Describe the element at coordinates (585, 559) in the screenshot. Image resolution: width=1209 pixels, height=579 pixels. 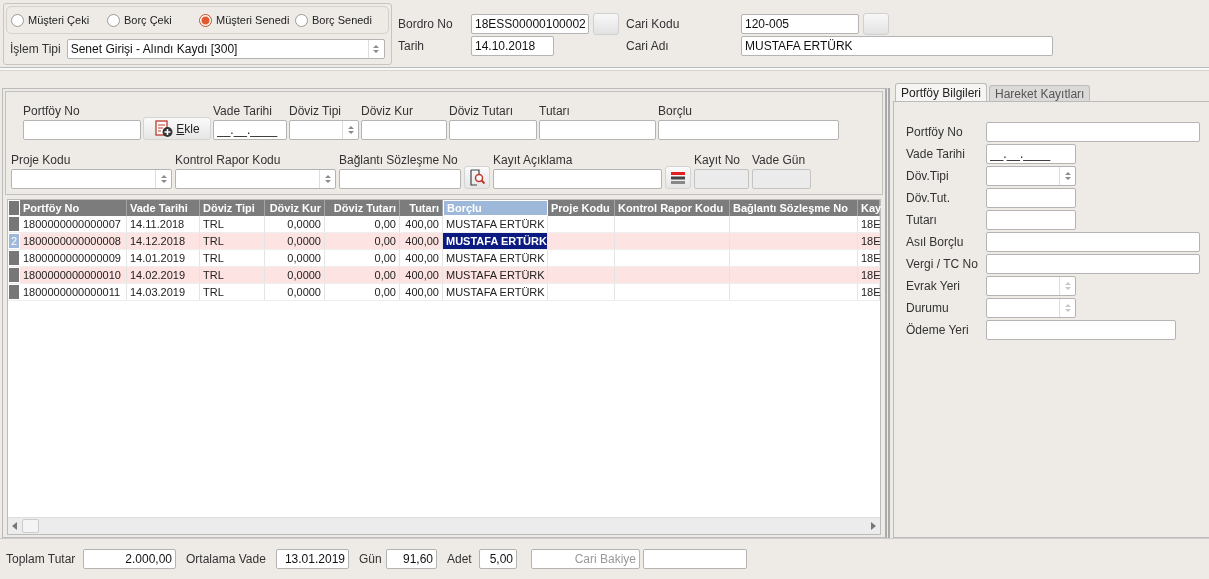
I see `text-field: Cari Bakiye` at that location.